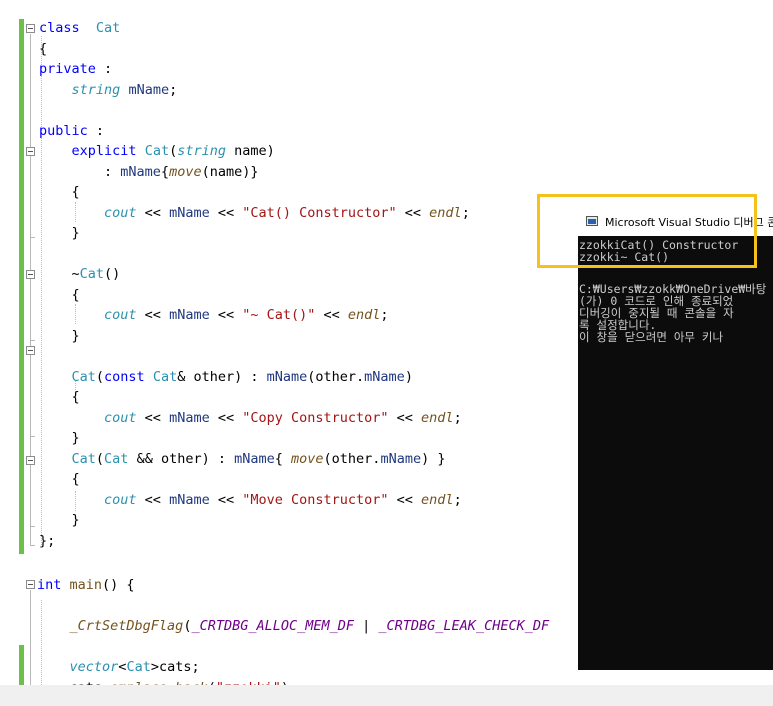 Image resolution: width=773 pixels, height=706 pixels. I want to click on code-line: int main() {, so click(86, 585).